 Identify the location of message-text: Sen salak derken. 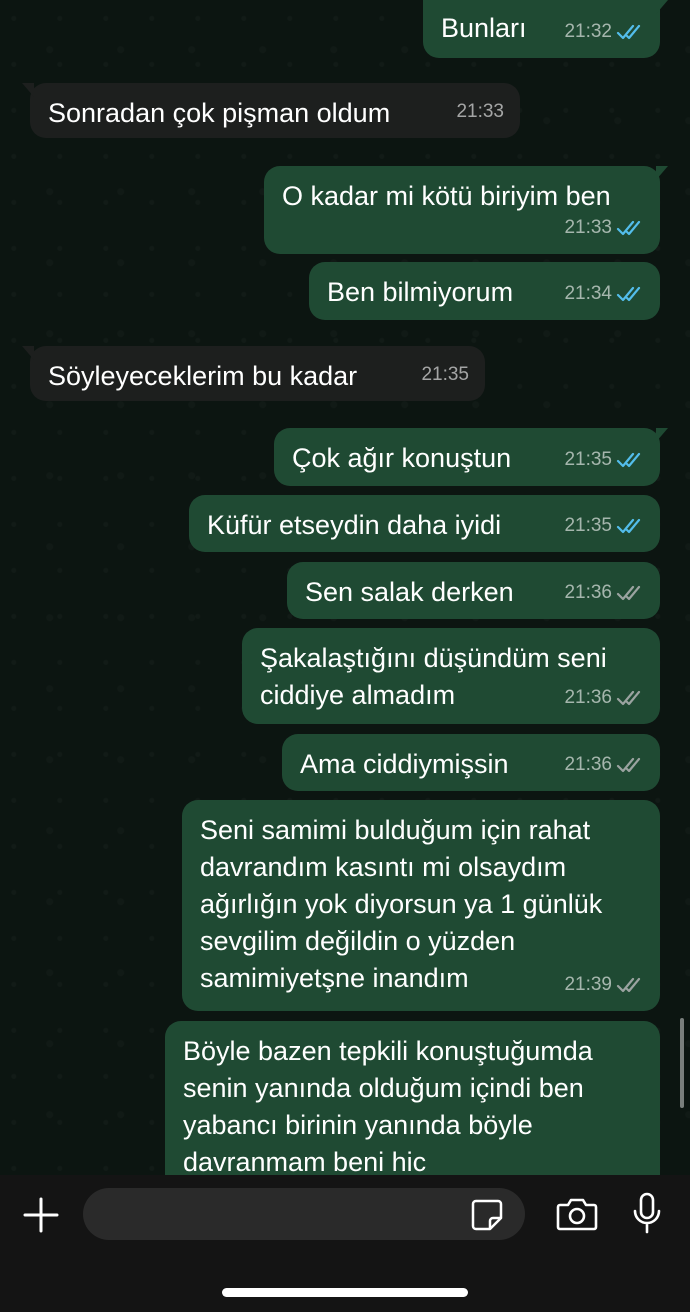
(409, 592).